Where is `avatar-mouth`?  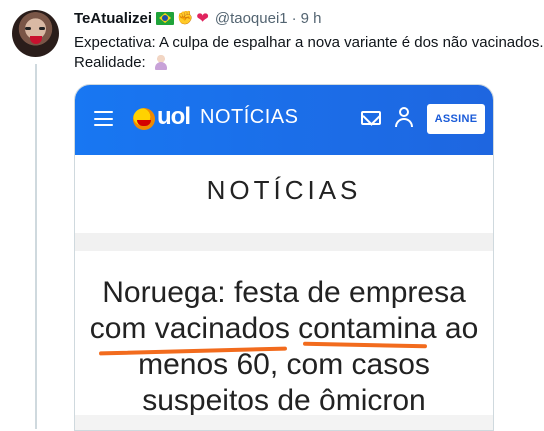
avatar-mouth is located at coordinates (36, 40).